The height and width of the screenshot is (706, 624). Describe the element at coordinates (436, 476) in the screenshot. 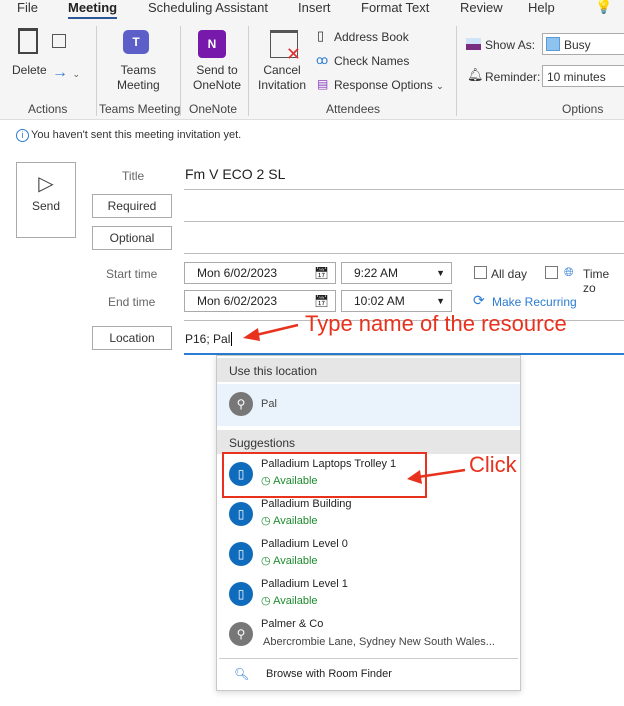

I see `click-hint-arrow` at that location.